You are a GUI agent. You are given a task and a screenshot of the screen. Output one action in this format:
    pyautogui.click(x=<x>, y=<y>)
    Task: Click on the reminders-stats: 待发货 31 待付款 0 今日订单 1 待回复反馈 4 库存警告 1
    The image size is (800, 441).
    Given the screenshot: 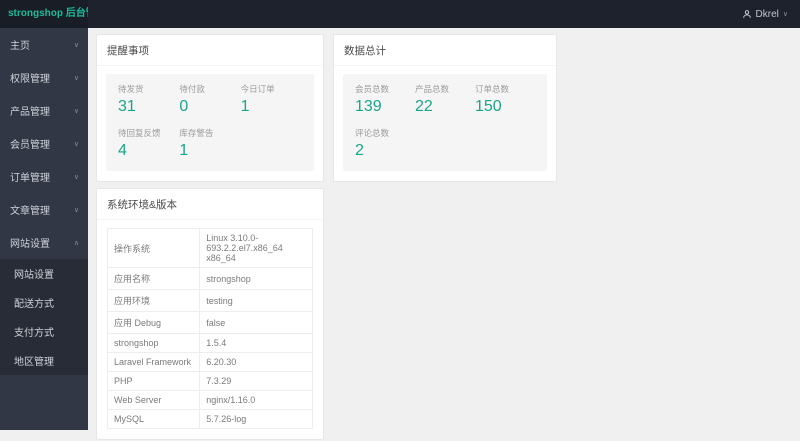 What is the action you would take?
    pyautogui.click(x=210, y=122)
    